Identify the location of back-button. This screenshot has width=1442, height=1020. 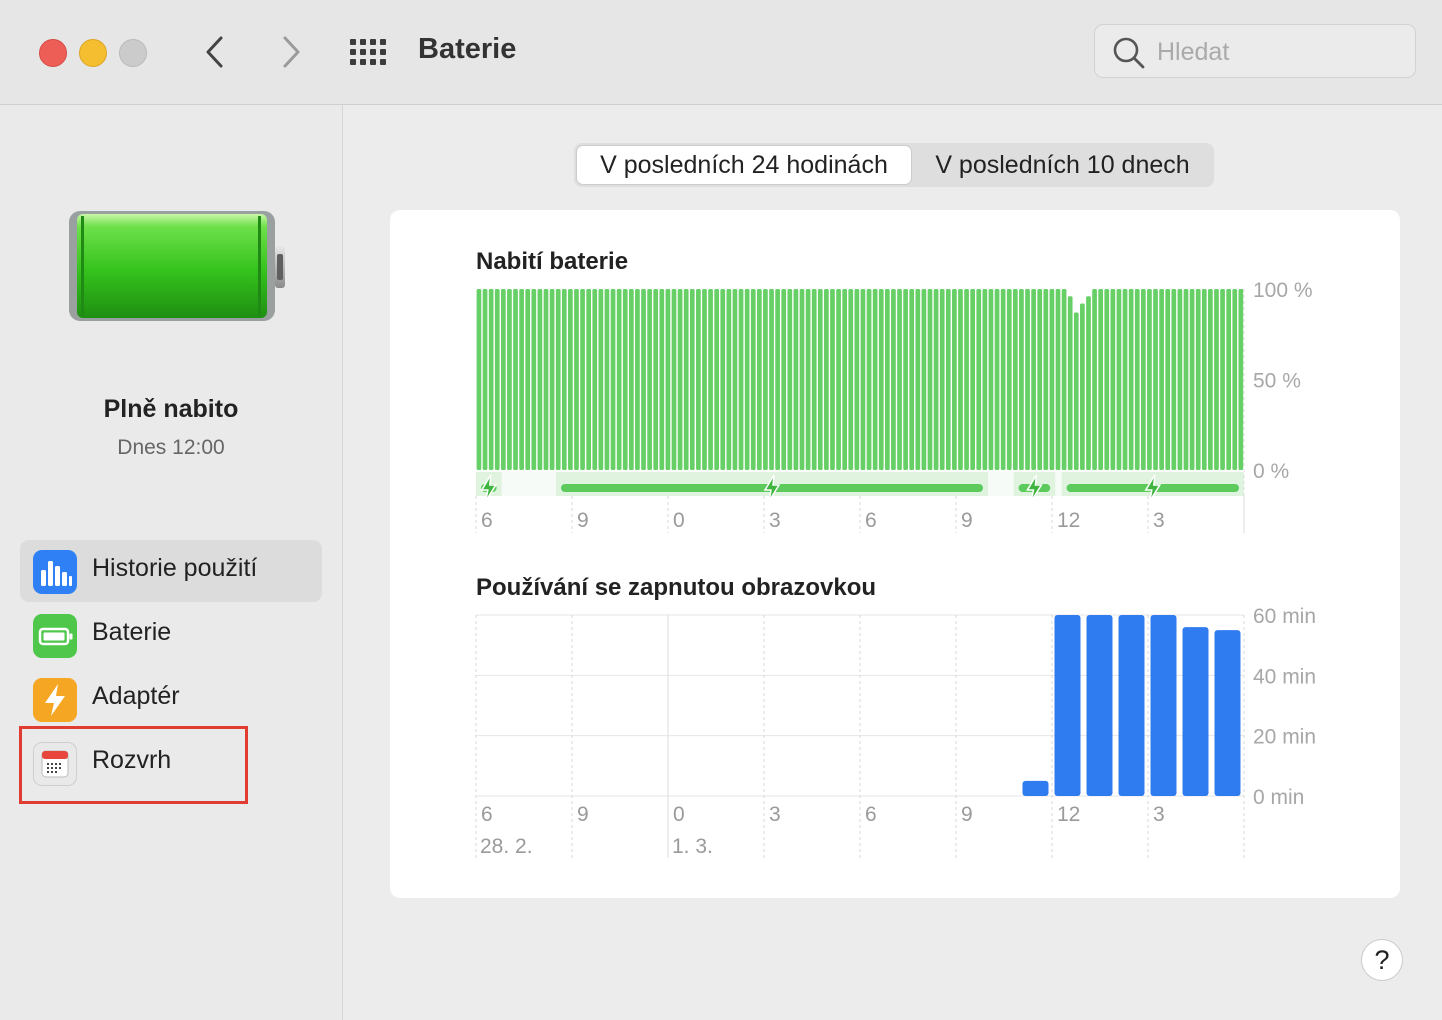
(216, 52).